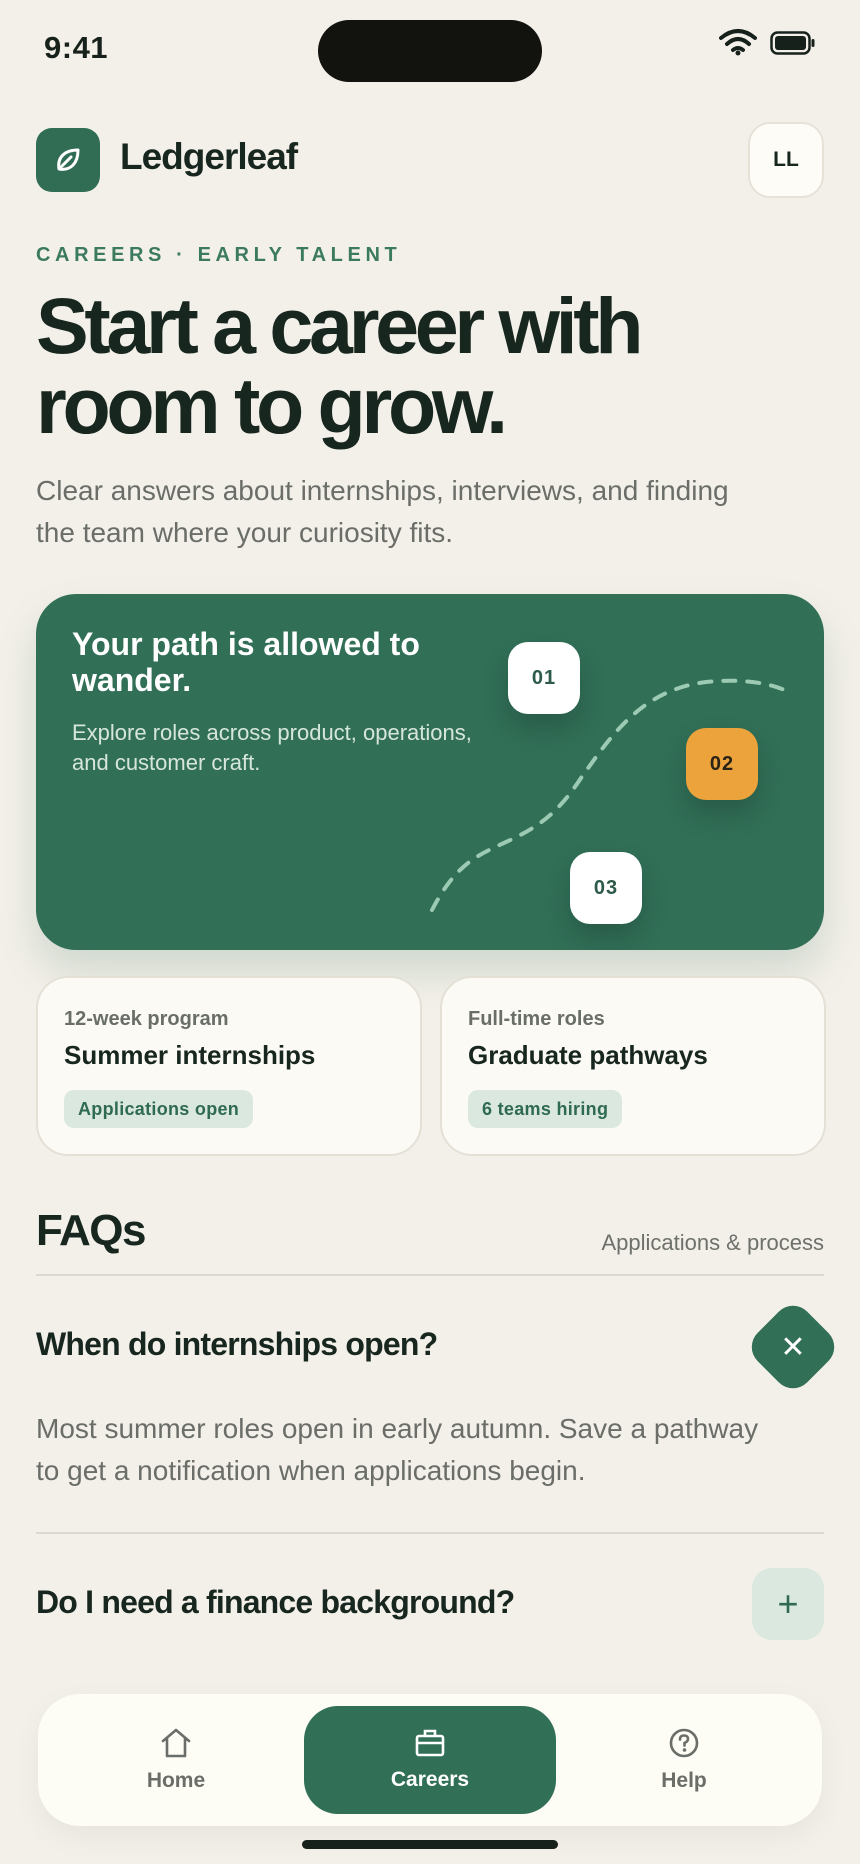 The height and width of the screenshot is (1864, 860). I want to click on faq-question: Do I need a finance background?, so click(275, 1602).